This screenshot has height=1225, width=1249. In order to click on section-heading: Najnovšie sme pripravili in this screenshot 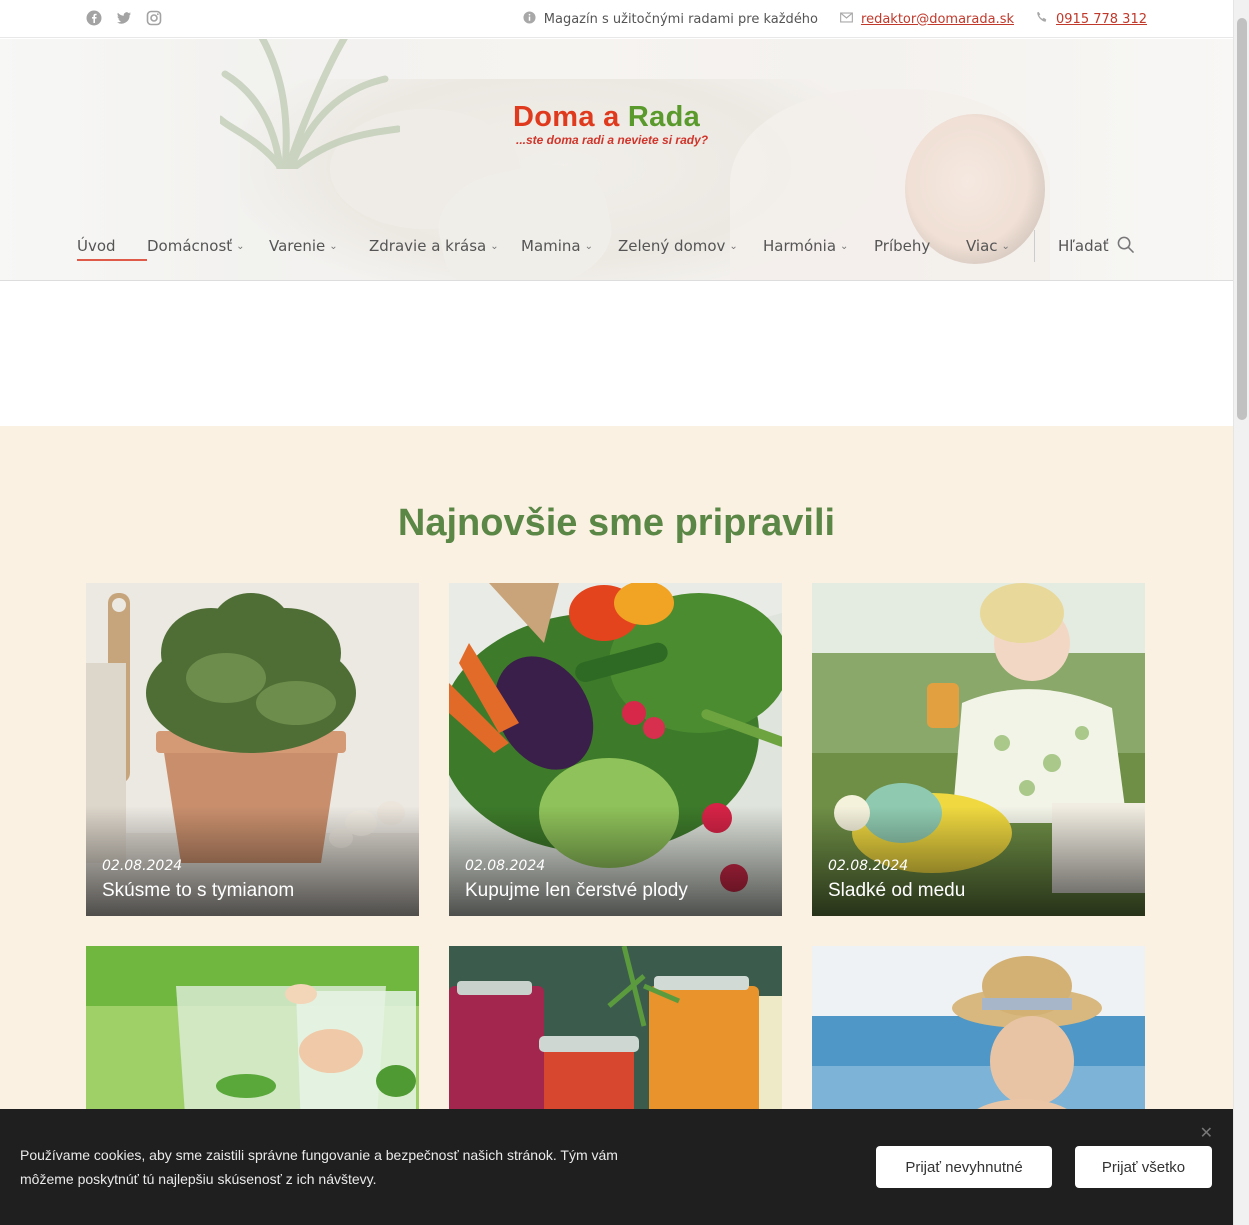, I will do `click(616, 523)`.